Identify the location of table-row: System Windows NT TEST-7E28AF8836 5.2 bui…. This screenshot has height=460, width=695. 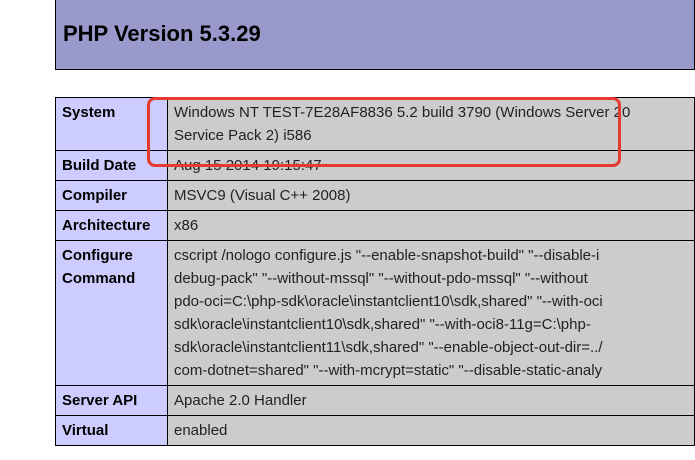
(375, 124).